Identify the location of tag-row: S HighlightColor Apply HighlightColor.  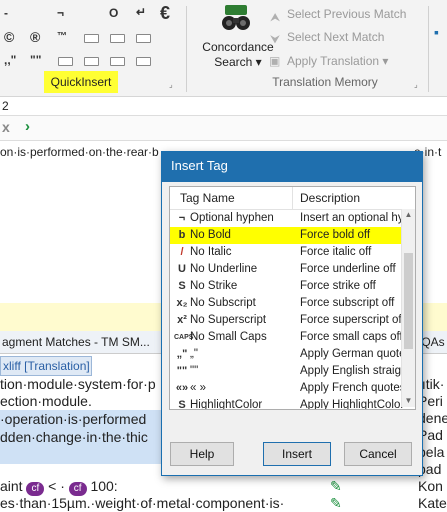
(288, 403).